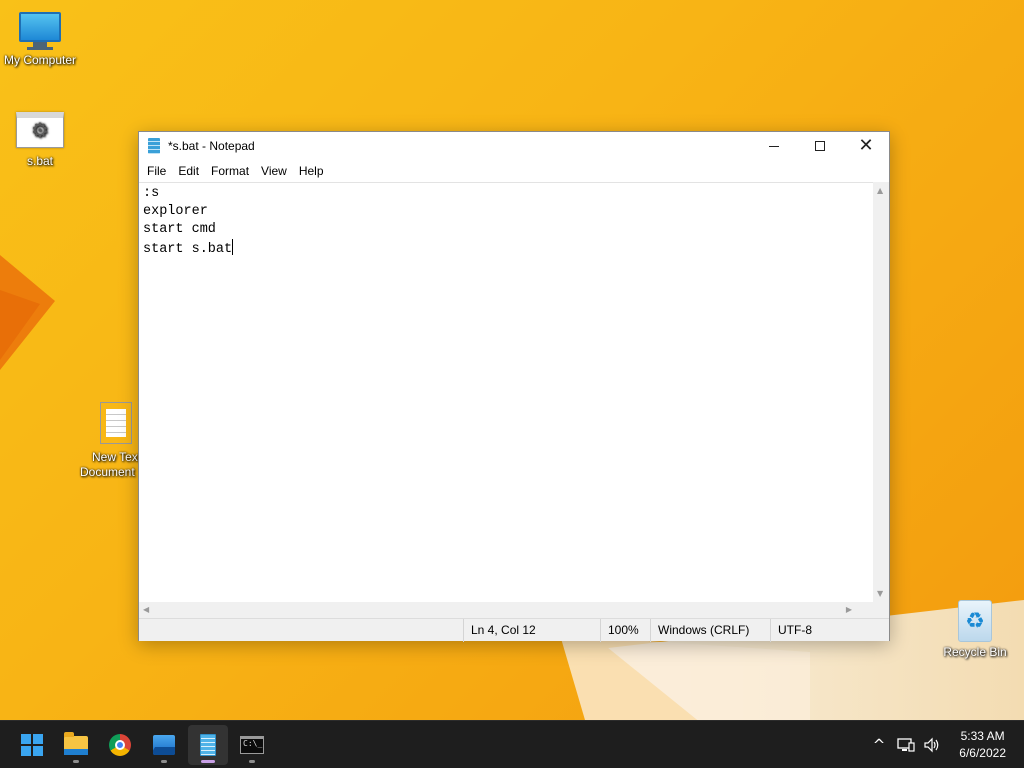 The height and width of the screenshot is (768, 1024). I want to click on scroll-up-icon: ▲, so click(880, 190).